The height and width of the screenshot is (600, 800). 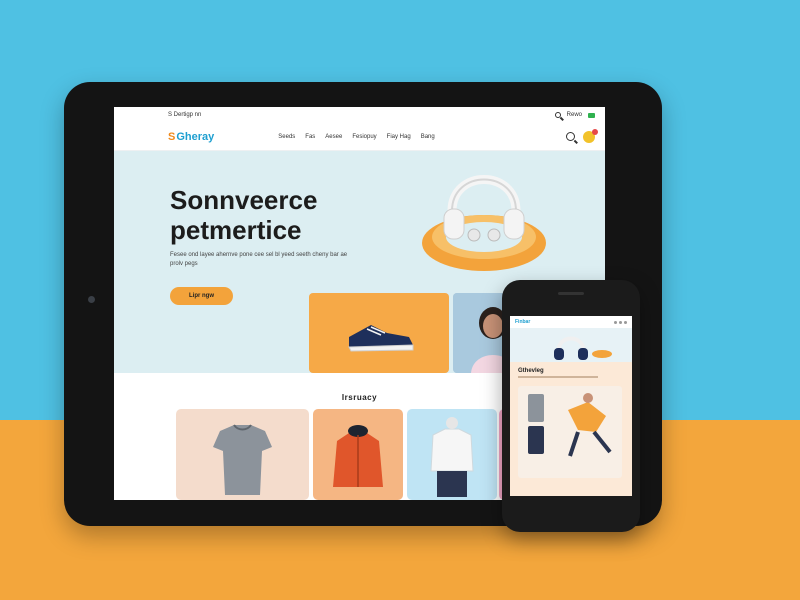 What do you see at coordinates (591, 115) in the screenshot?
I see `flag-icon` at bounding box center [591, 115].